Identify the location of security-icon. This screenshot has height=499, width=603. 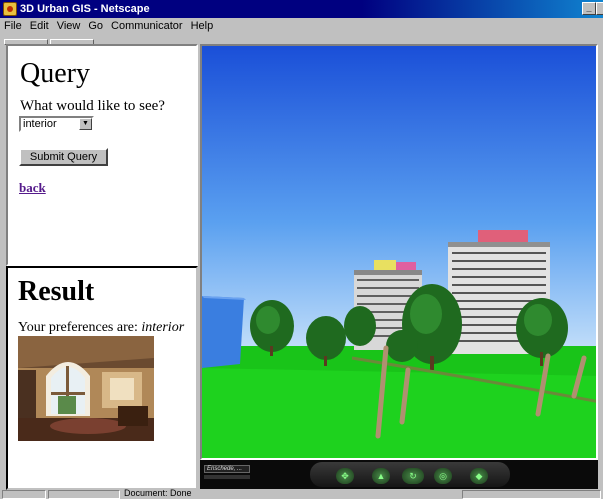
(24, 494).